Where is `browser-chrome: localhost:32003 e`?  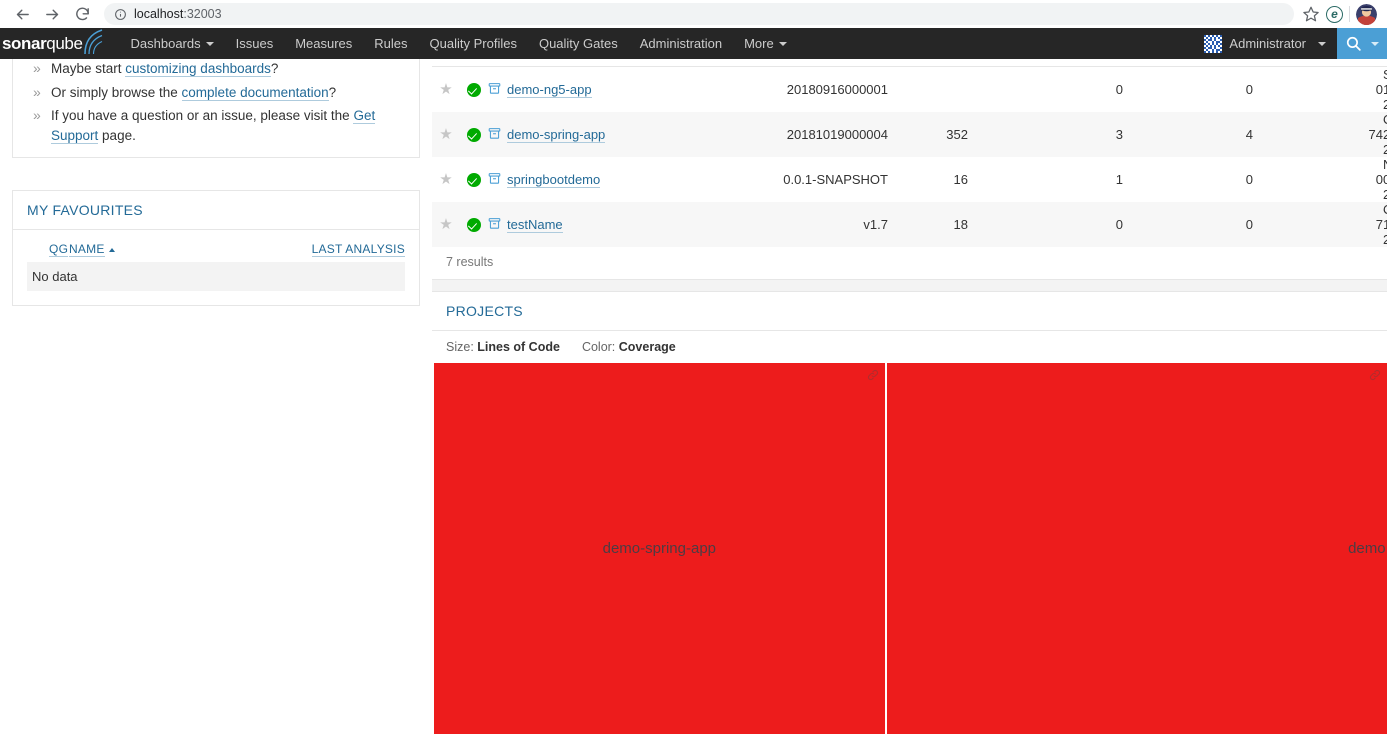
browser-chrome: localhost:32003 e is located at coordinates (693, 14).